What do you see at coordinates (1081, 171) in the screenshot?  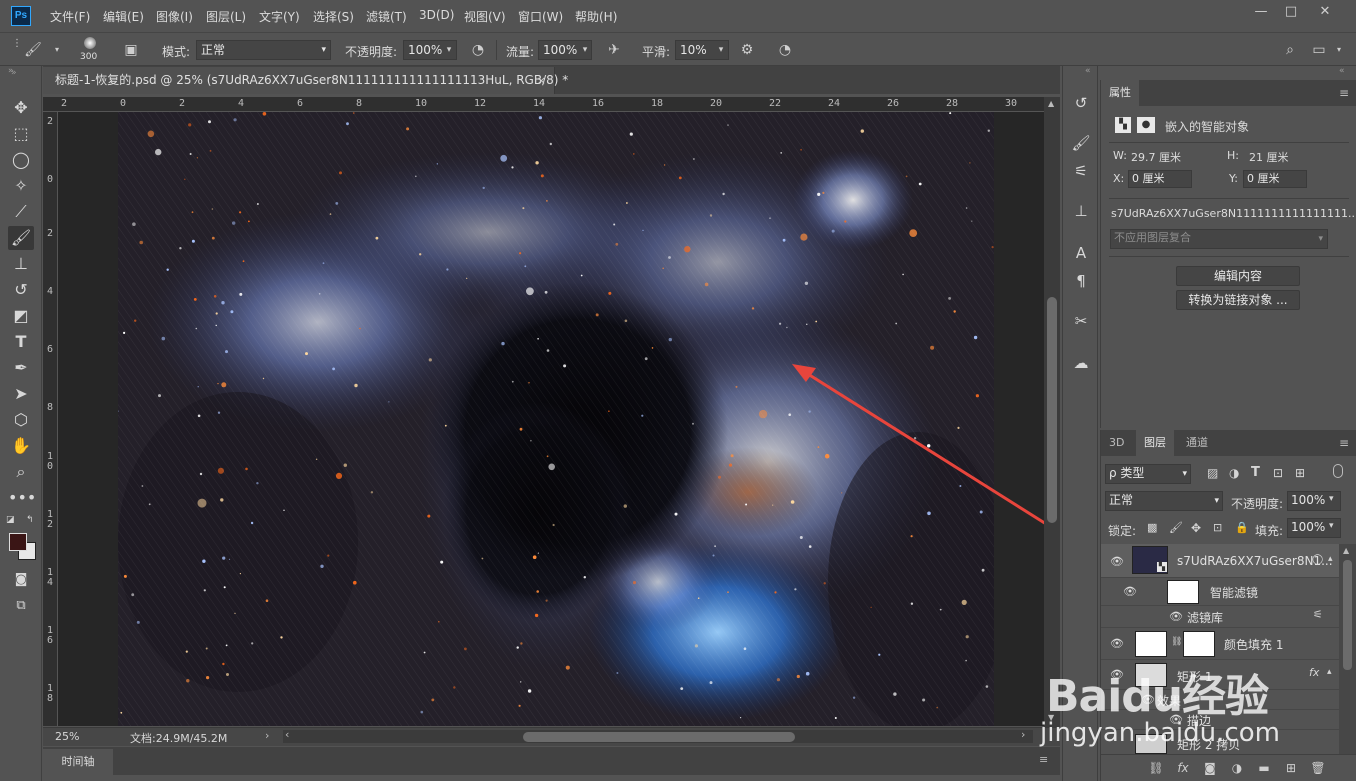 I see `adjustments-icon: ⚟` at bounding box center [1081, 171].